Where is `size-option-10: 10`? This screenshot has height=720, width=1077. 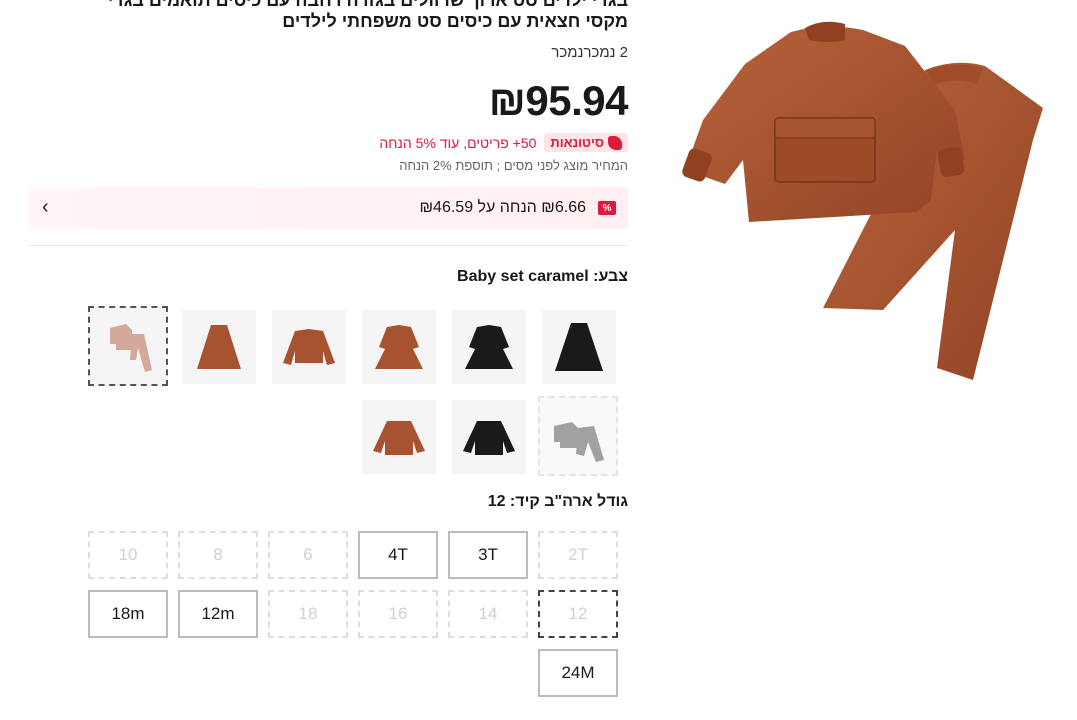
size-option-10: 10 is located at coordinates (128, 555).